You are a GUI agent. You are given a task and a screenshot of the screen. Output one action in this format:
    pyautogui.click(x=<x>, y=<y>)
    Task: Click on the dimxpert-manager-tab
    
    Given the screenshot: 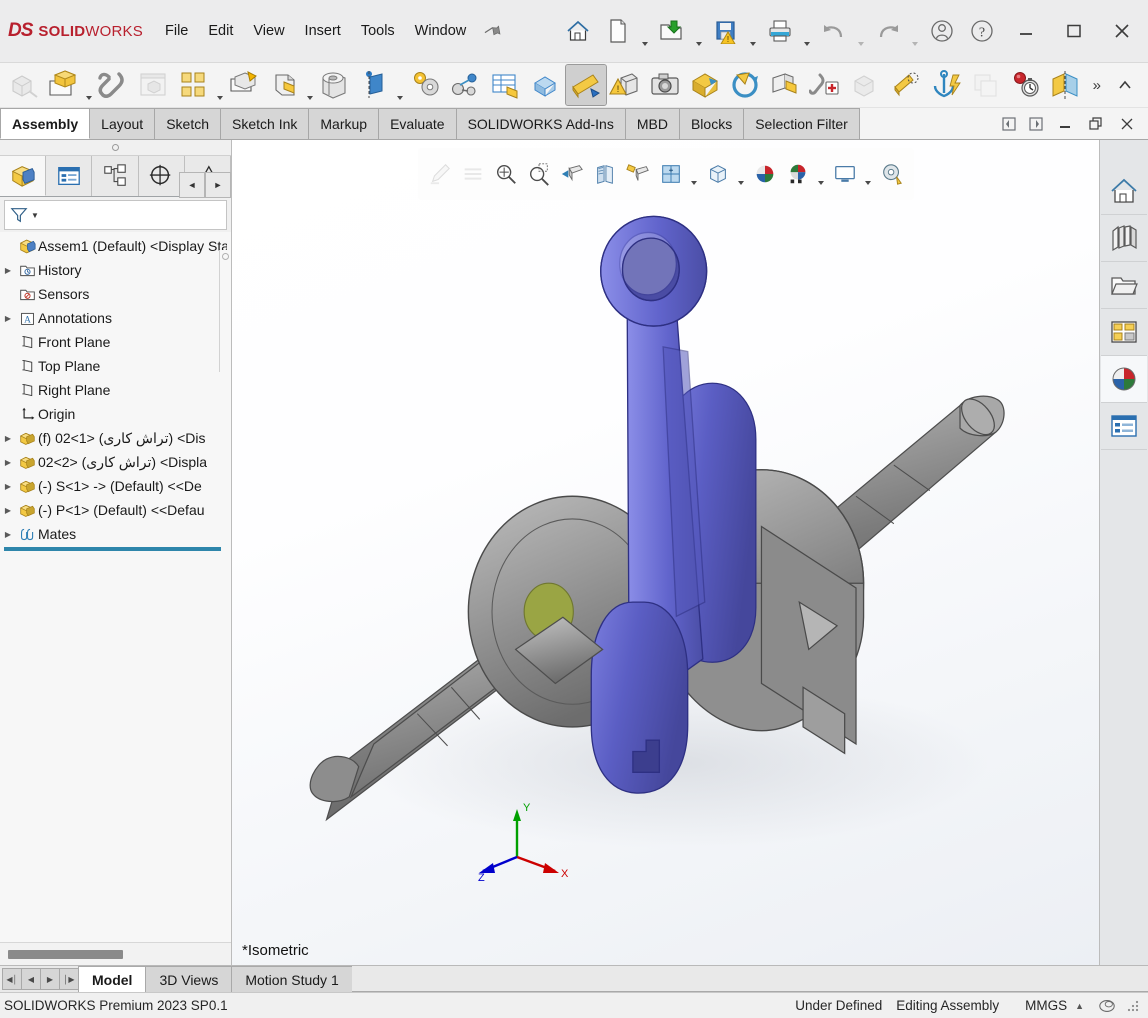 What is the action you would take?
    pyautogui.click(x=162, y=176)
    